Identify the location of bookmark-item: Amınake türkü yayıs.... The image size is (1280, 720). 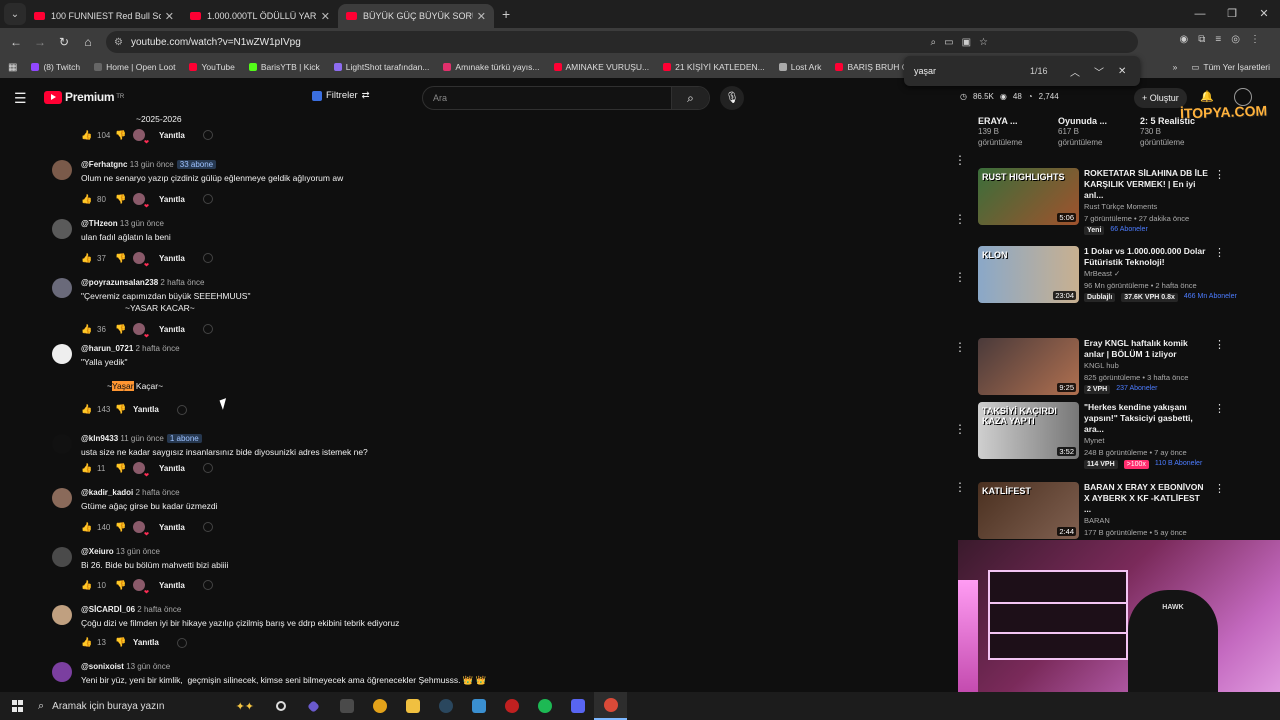
(491, 67).